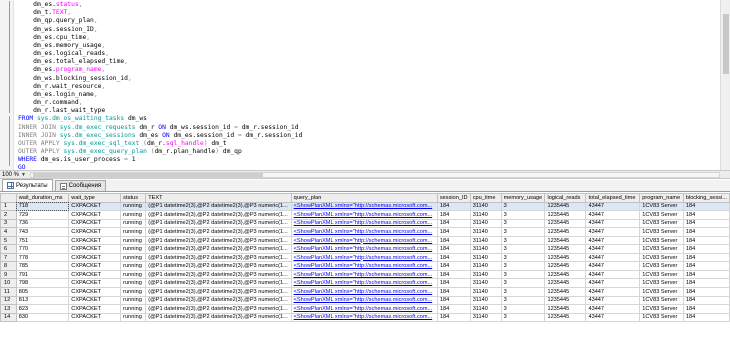 Image resolution: width=730 pixels, height=340 pixels. What do you see at coordinates (8, 249) in the screenshot?
I see `row-number: 6` at bounding box center [8, 249].